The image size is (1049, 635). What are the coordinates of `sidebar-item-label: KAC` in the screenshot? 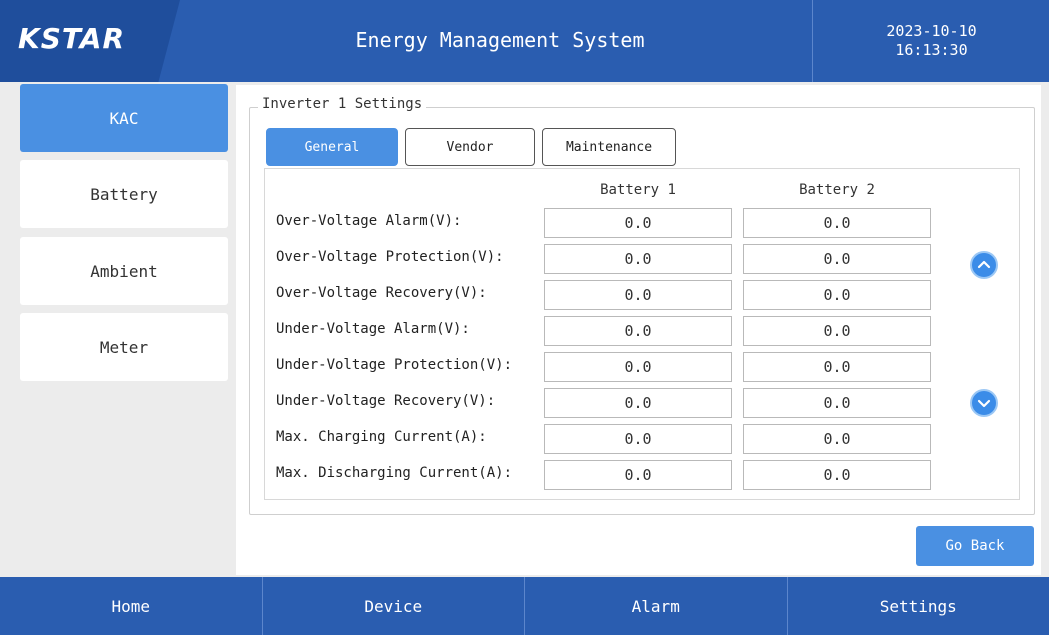 It's located at (124, 118).